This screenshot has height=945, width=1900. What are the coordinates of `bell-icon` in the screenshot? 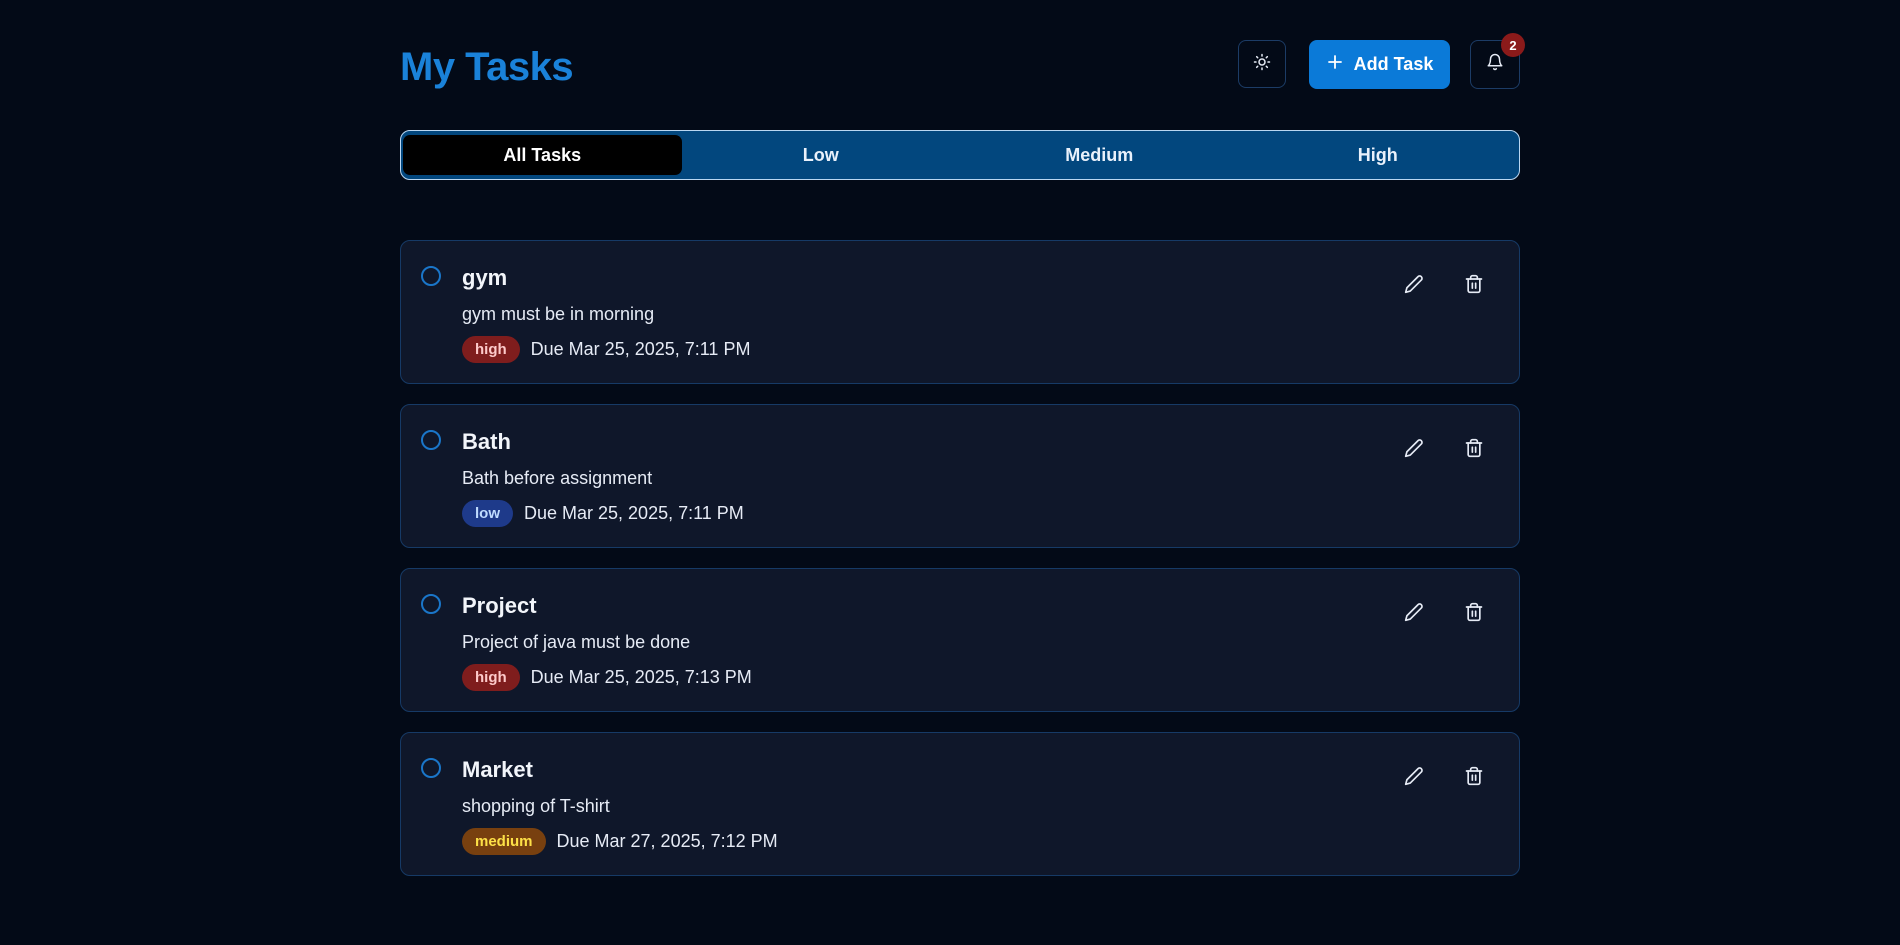 It's located at (1495, 64).